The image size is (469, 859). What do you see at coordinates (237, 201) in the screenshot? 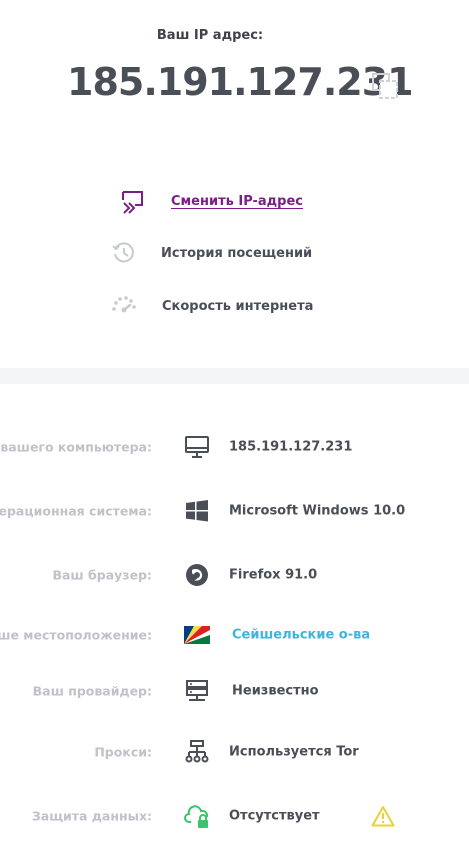
I see `change-ip-link: Сменить IP-адрес` at bounding box center [237, 201].